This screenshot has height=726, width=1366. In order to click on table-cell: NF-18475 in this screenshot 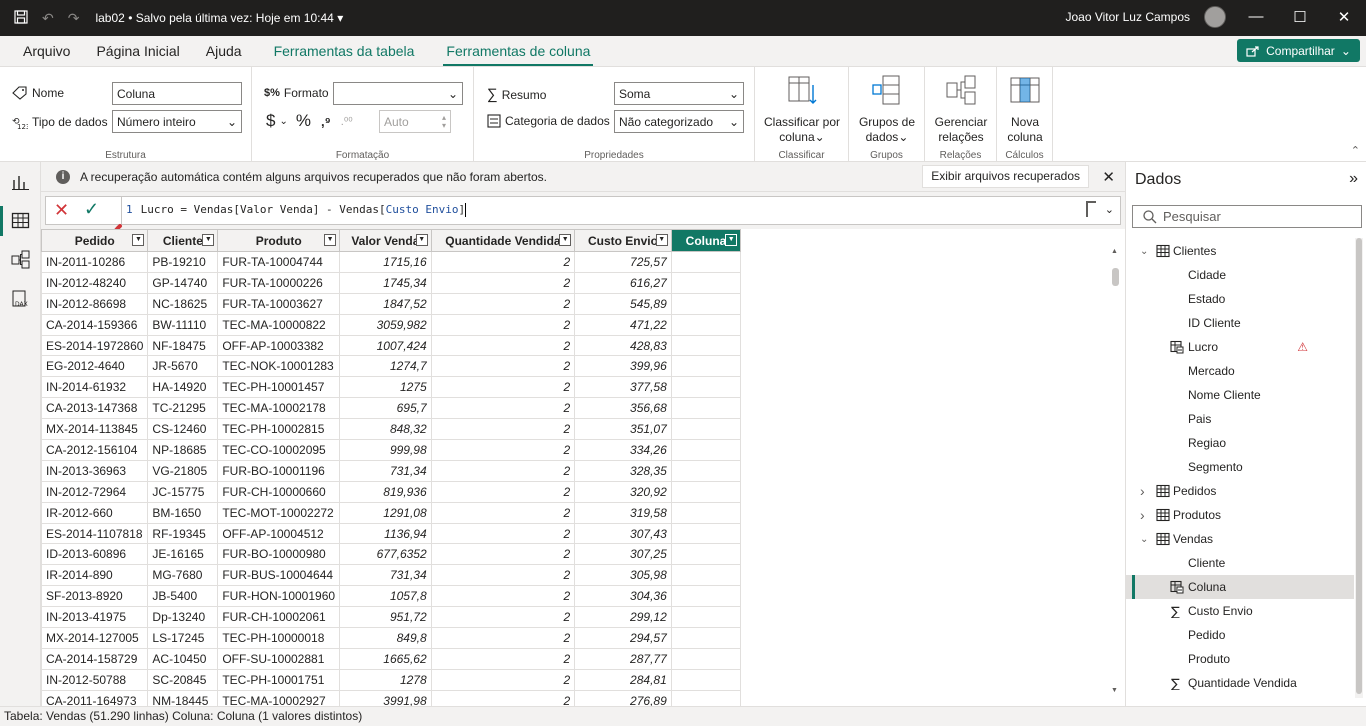, I will do `click(183, 345)`.